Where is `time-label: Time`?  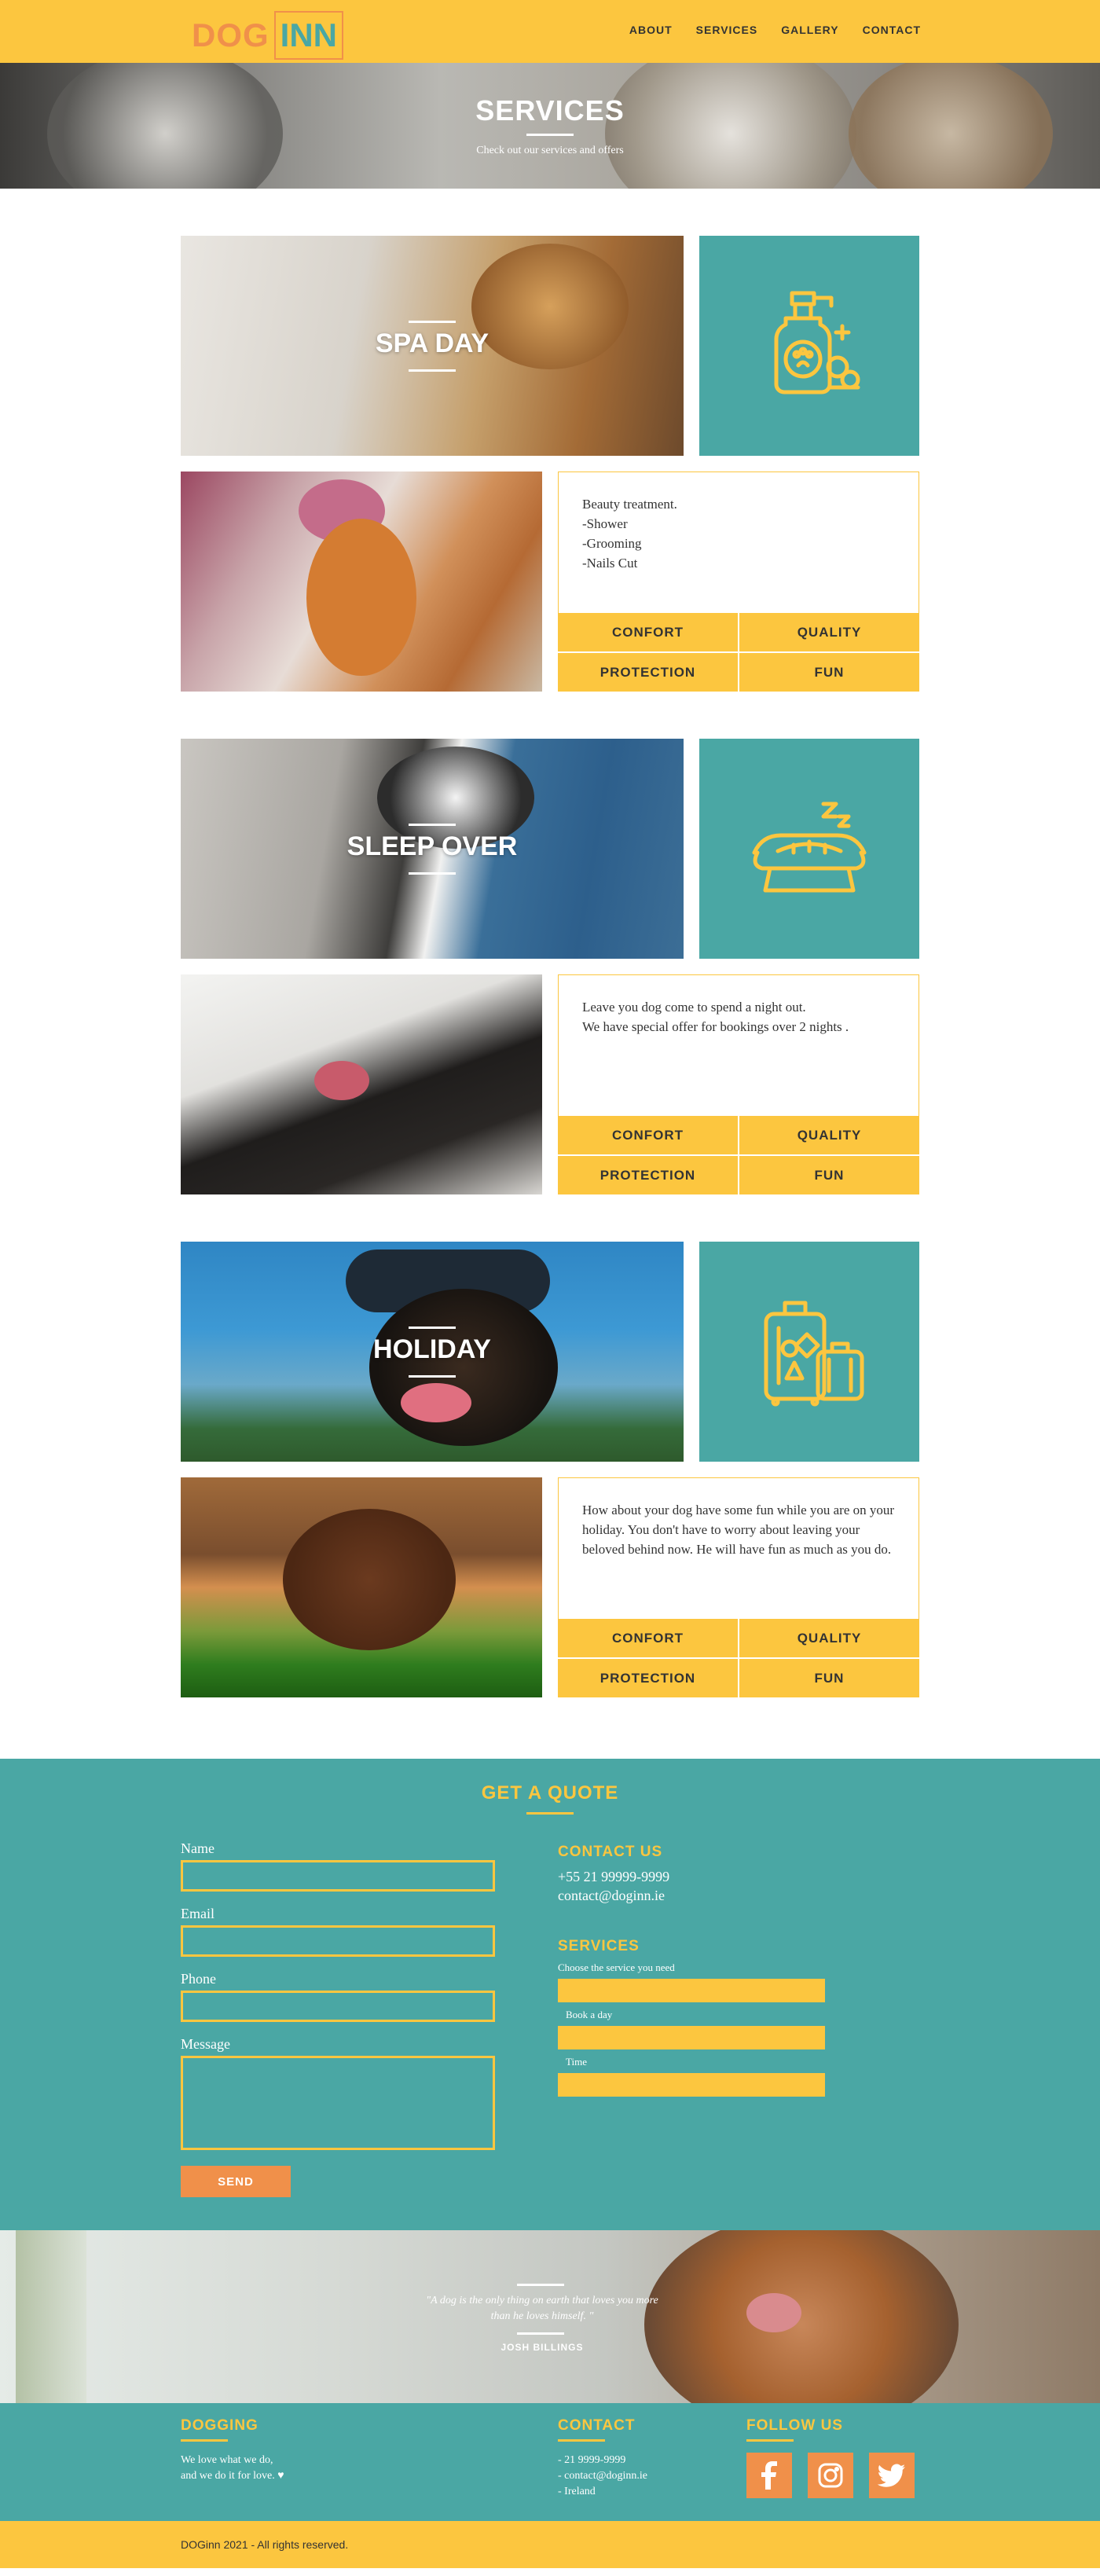 time-label: Time is located at coordinates (576, 2062).